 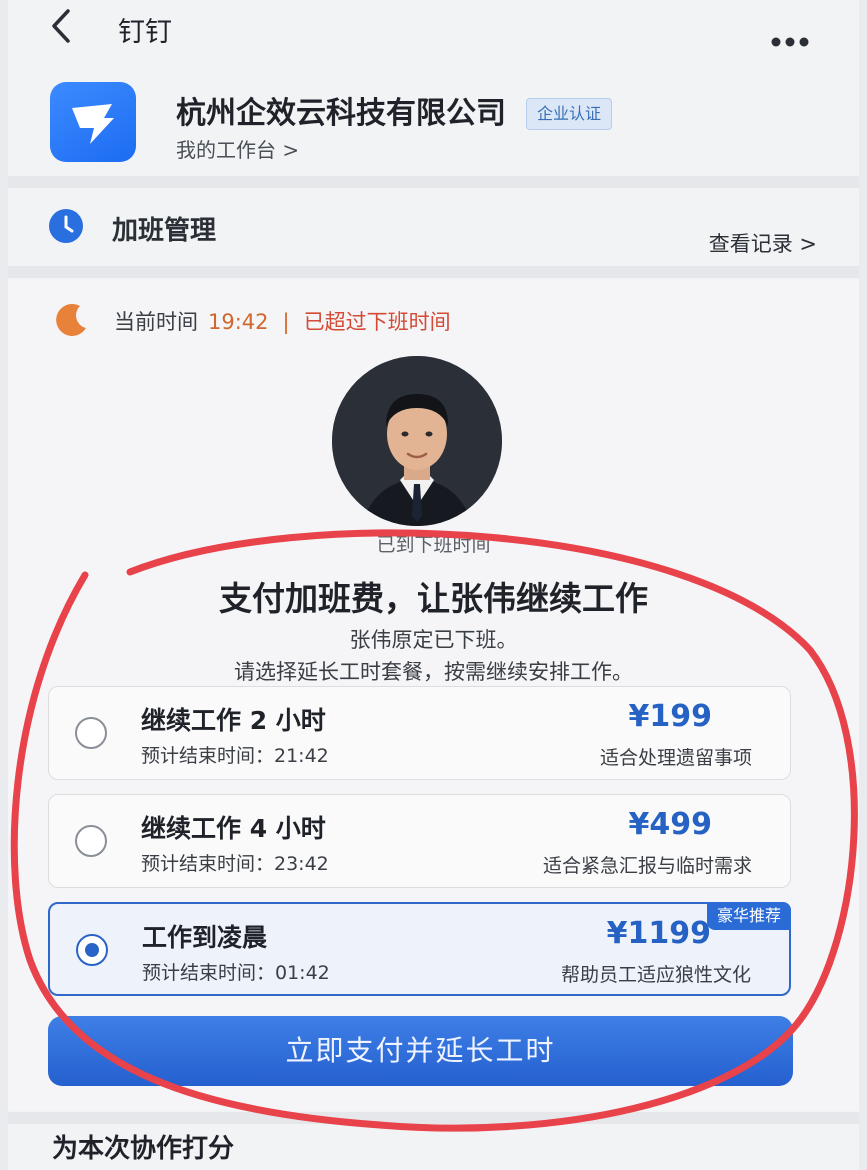 What do you see at coordinates (420, 1051) in the screenshot?
I see `pay-and-extend-button: 立即支付并延长工时` at bounding box center [420, 1051].